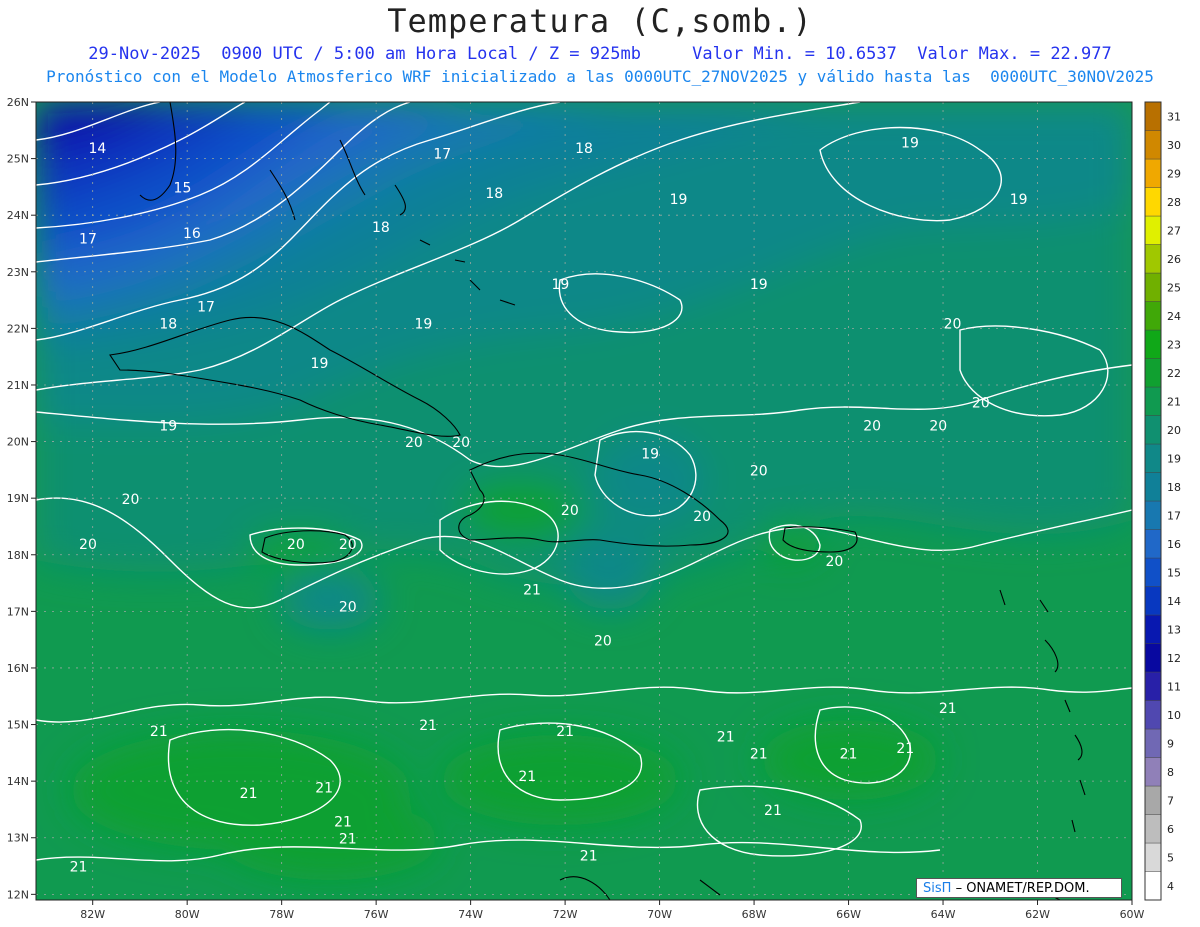  Describe the element at coordinates (1174, 401) in the screenshot. I see `colorbar-label: 21` at that location.